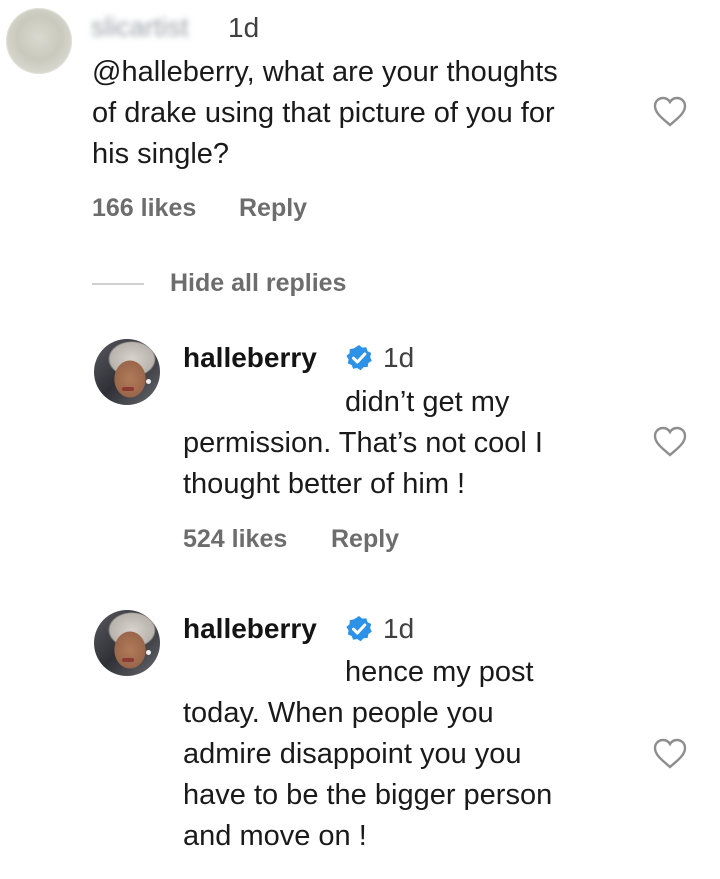 The image size is (720, 879). Describe the element at coordinates (118, 284) in the screenshot. I see `replies-divider` at that location.